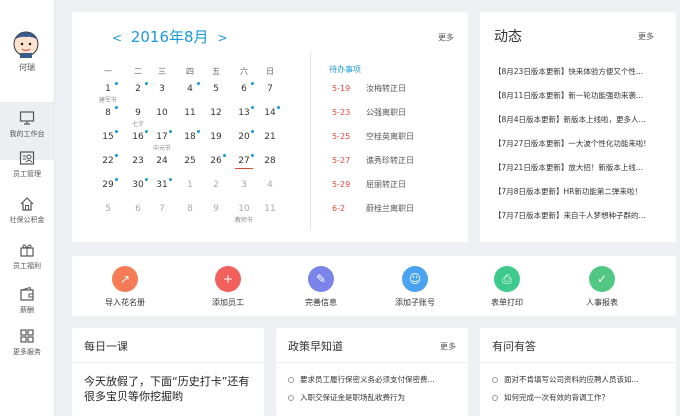 The height and width of the screenshot is (416, 680). I want to click on quick-action-button: + 添加员工, so click(228, 287).